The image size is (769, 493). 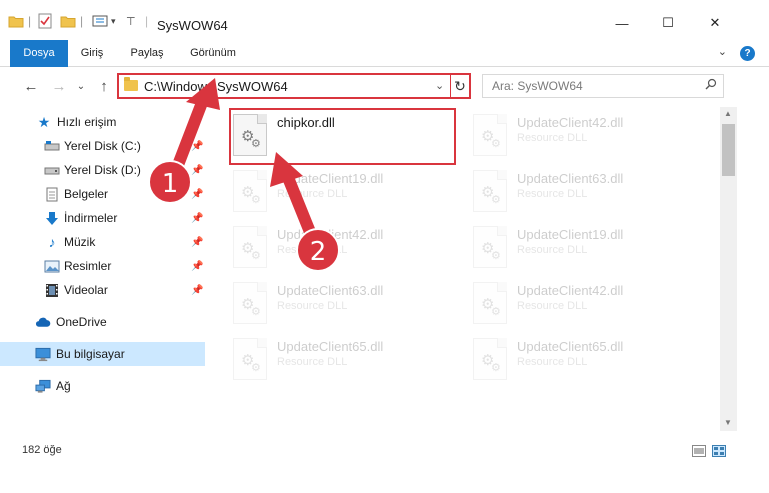 I want to click on address-bar: C:\Windows\SysWOW64 ⌄ ↻, so click(x=294, y=86).